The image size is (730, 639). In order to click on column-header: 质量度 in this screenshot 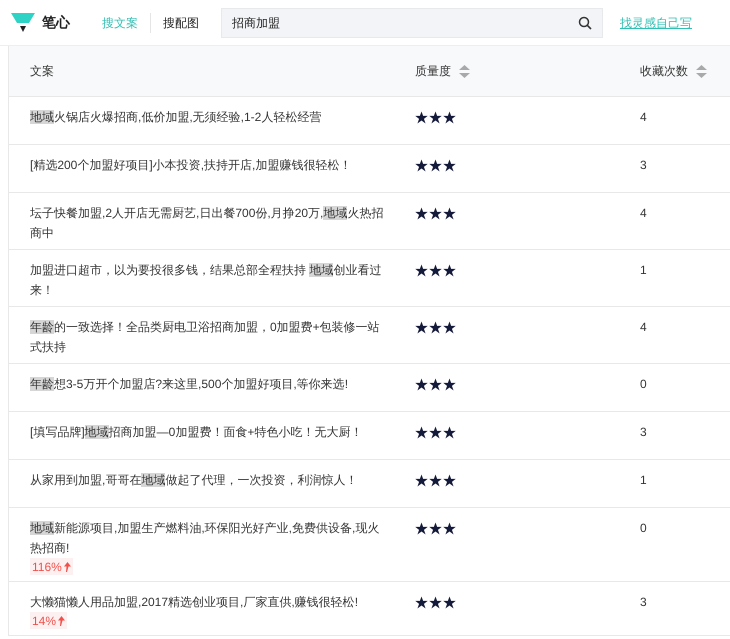, I will do `click(433, 71)`.